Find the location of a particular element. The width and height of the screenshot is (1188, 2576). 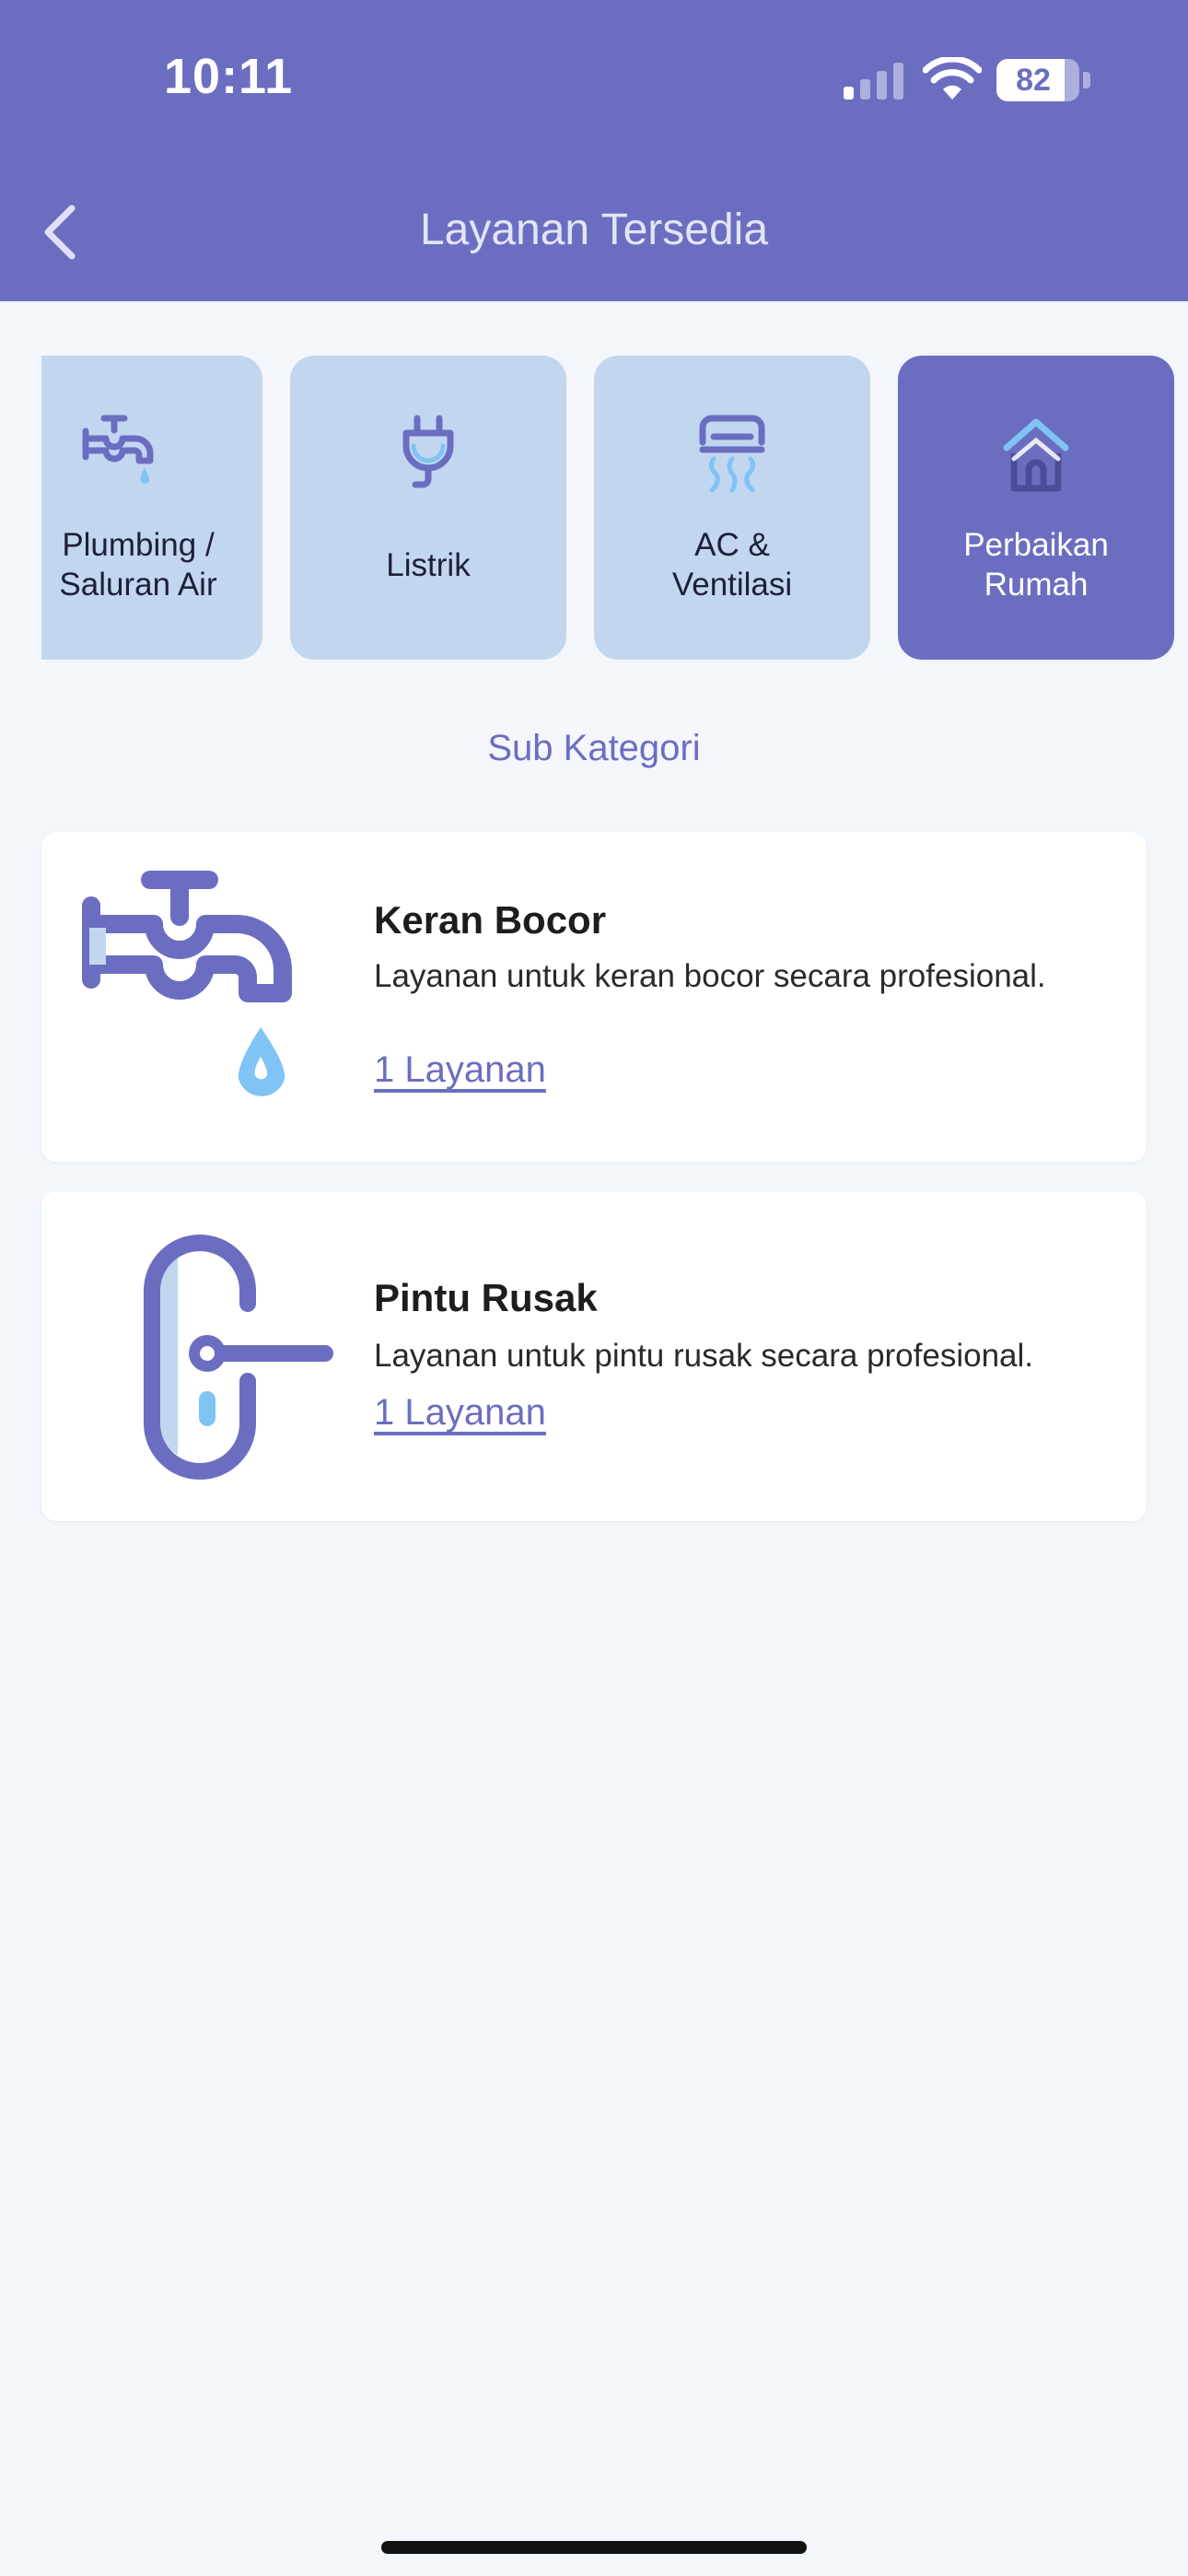

category-label-plumbing: Plumbing / Saluran Air is located at coordinates (138, 565).